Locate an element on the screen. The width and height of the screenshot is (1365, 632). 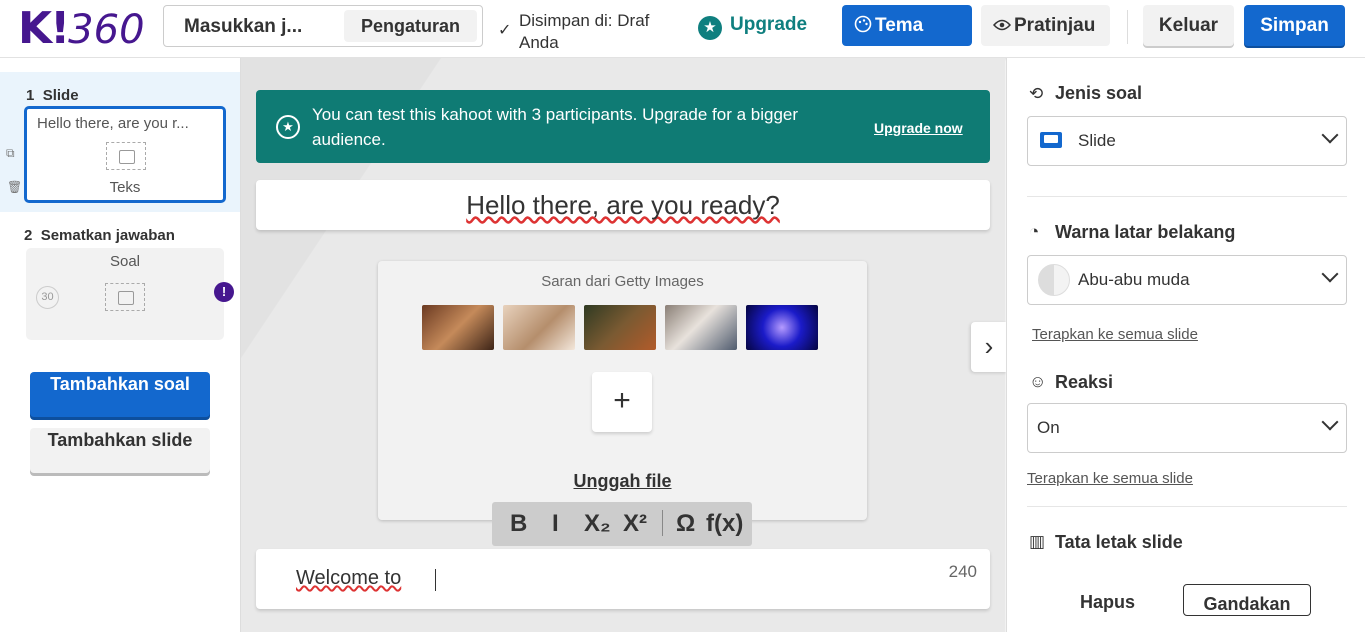
settings-button: Pengaturan is located at coordinates (410, 26).